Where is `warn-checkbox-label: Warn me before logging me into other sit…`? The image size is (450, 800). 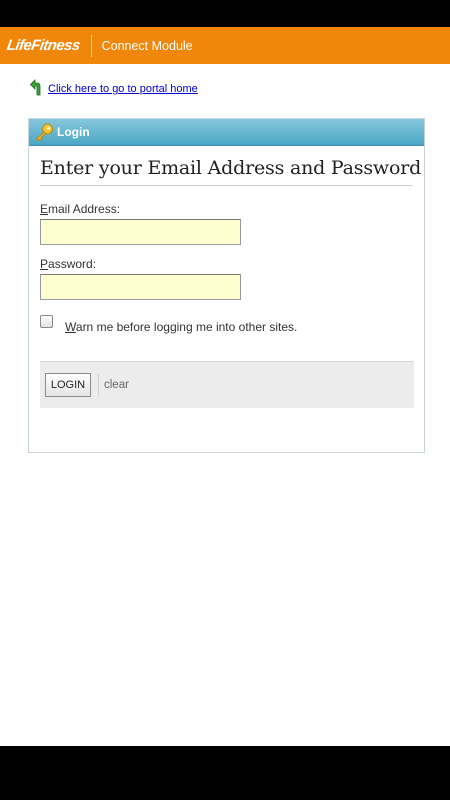
warn-checkbox-label: Warn me before logging me into other sit… is located at coordinates (181, 327).